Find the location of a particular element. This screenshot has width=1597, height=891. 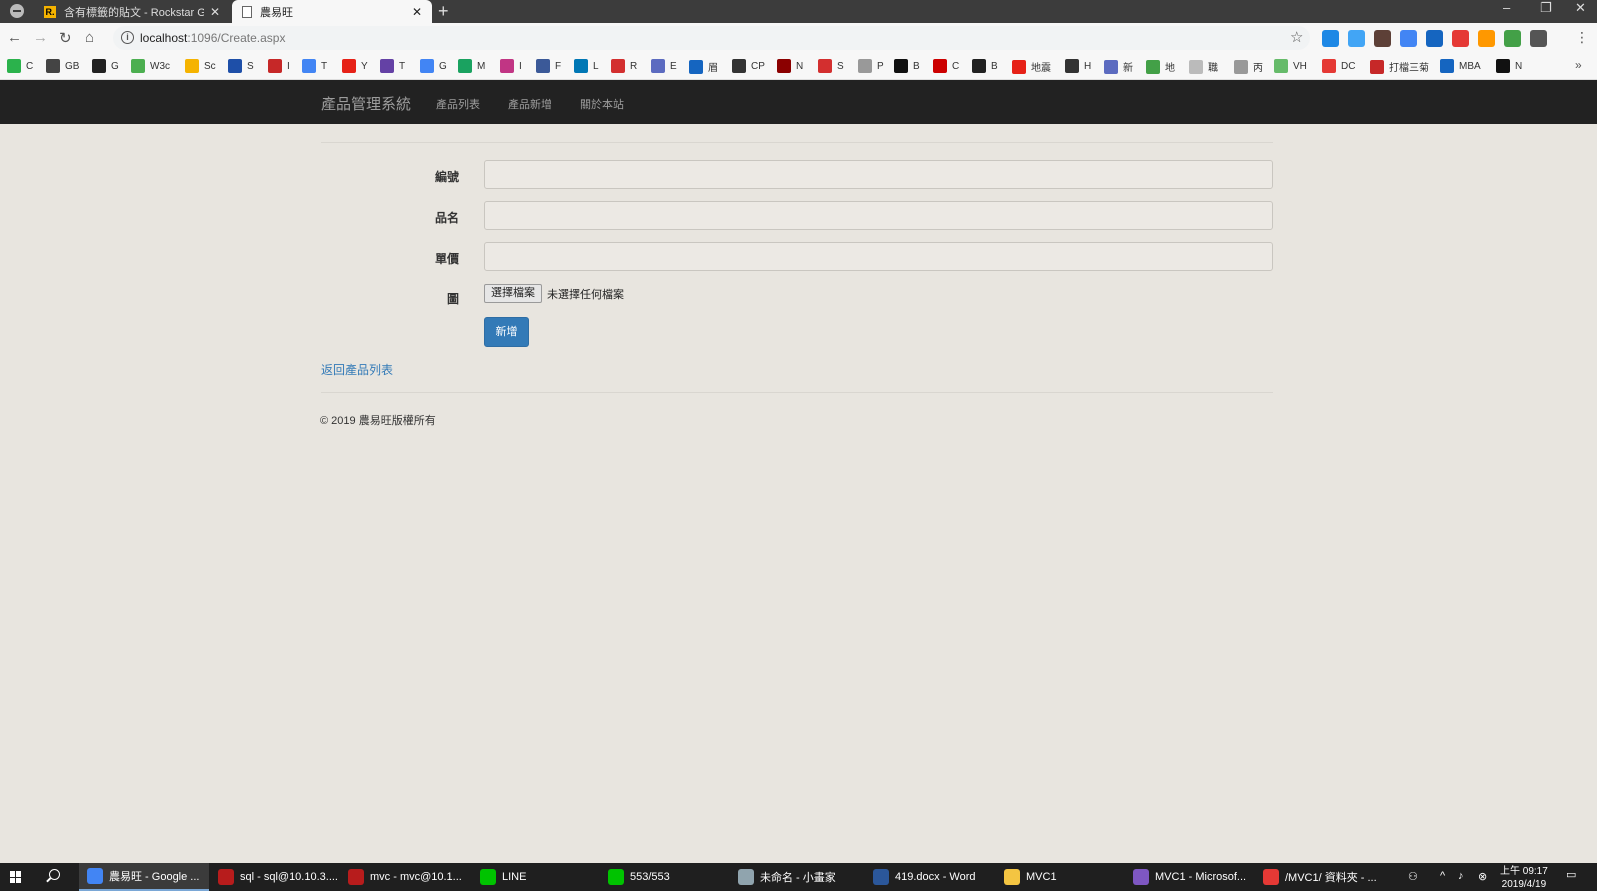

bookmark-label: CP is located at coordinates (758, 66).